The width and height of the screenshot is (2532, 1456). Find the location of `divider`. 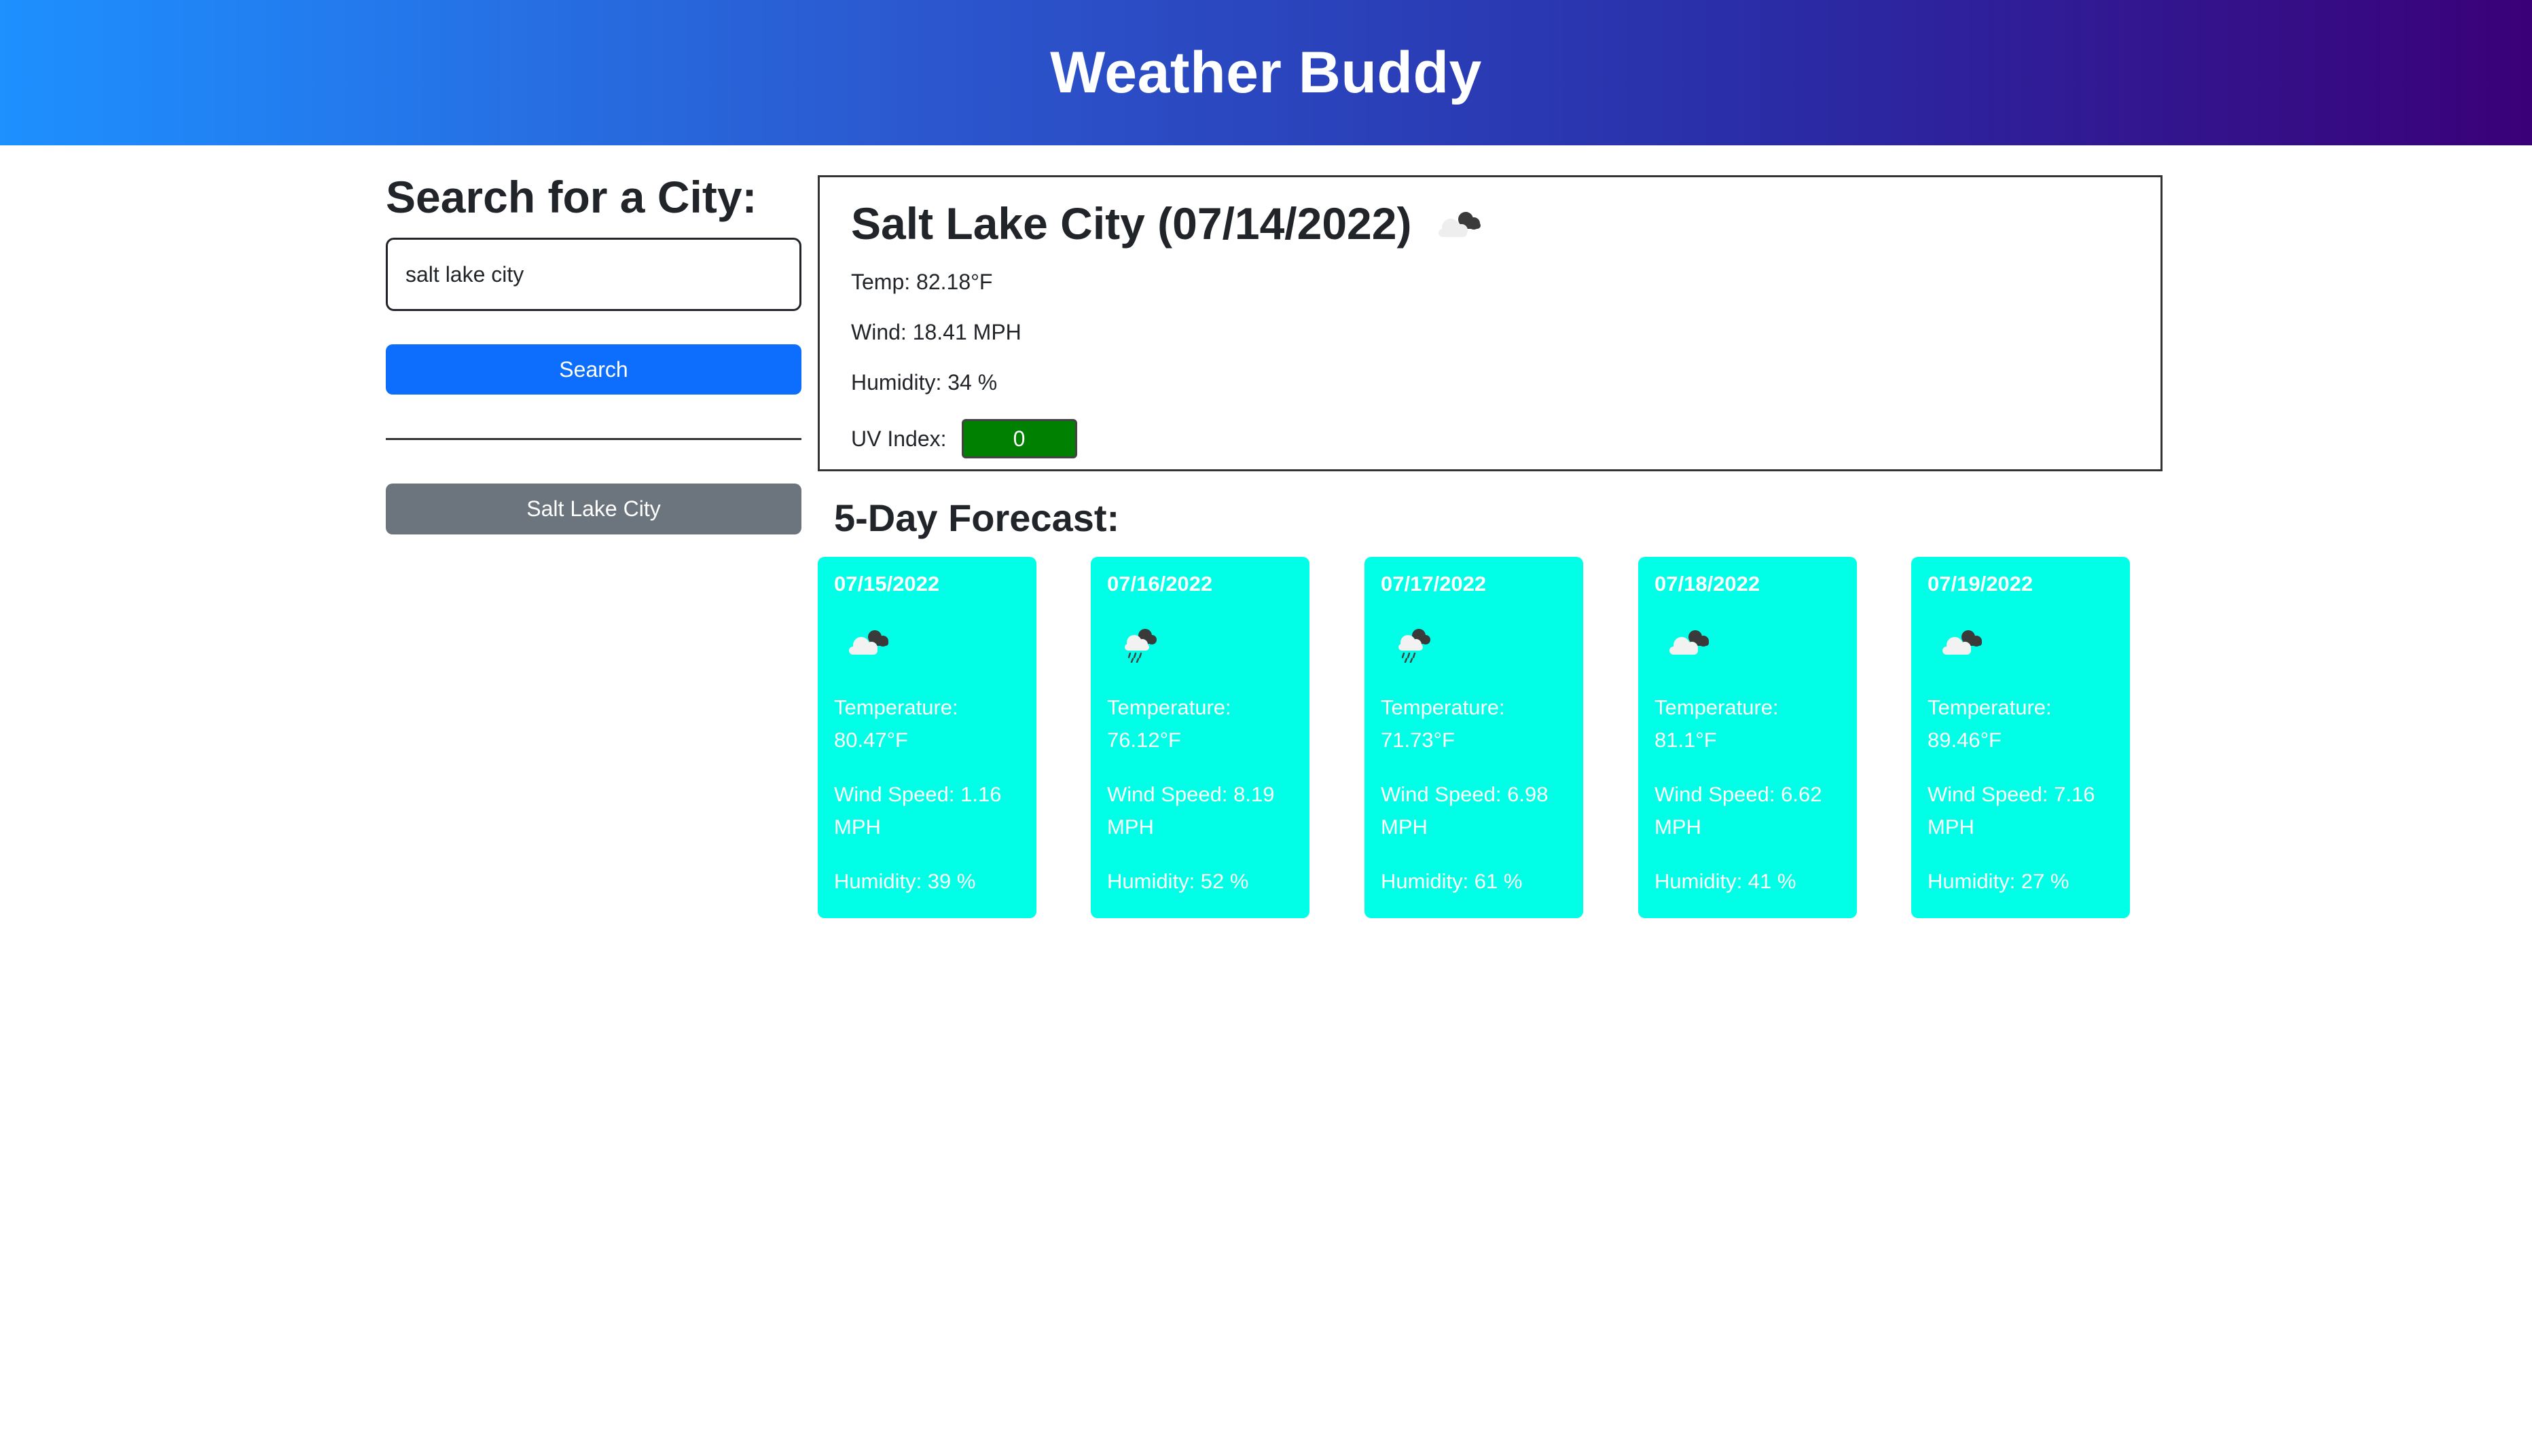

divider is located at coordinates (593, 439).